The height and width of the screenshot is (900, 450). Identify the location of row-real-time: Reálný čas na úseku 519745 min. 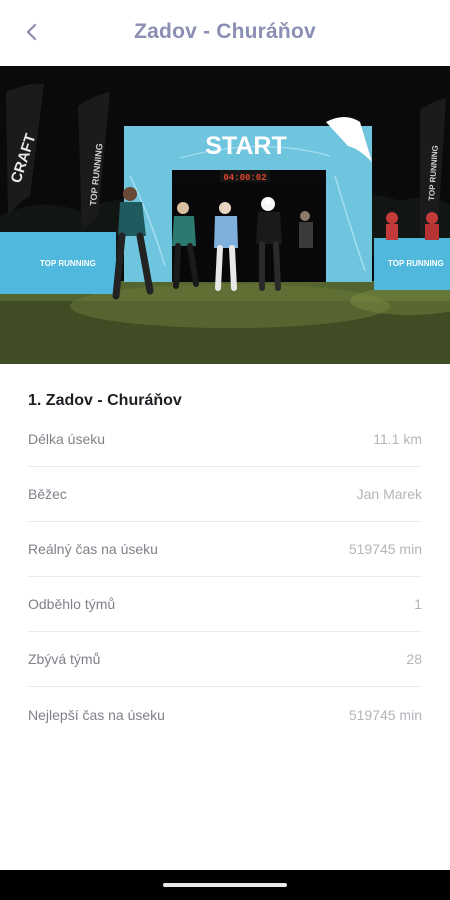
(225, 549).